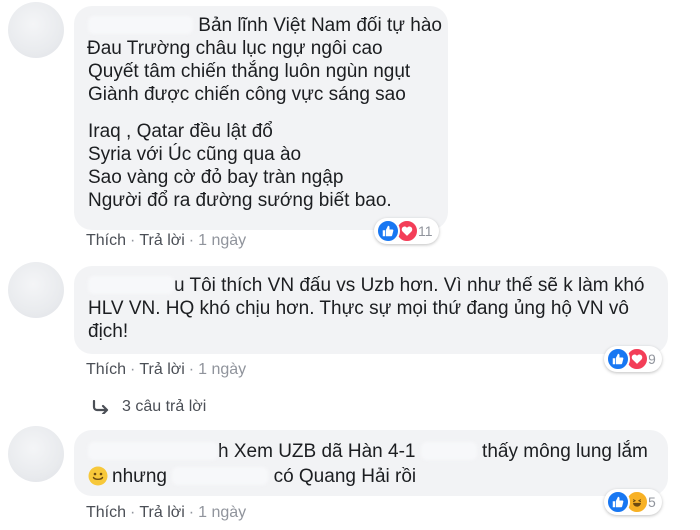 This screenshot has height=530, width=700. Describe the element at coordinates (633, 502) in the screenshot. I see `reaction-summary: 5` at that location.